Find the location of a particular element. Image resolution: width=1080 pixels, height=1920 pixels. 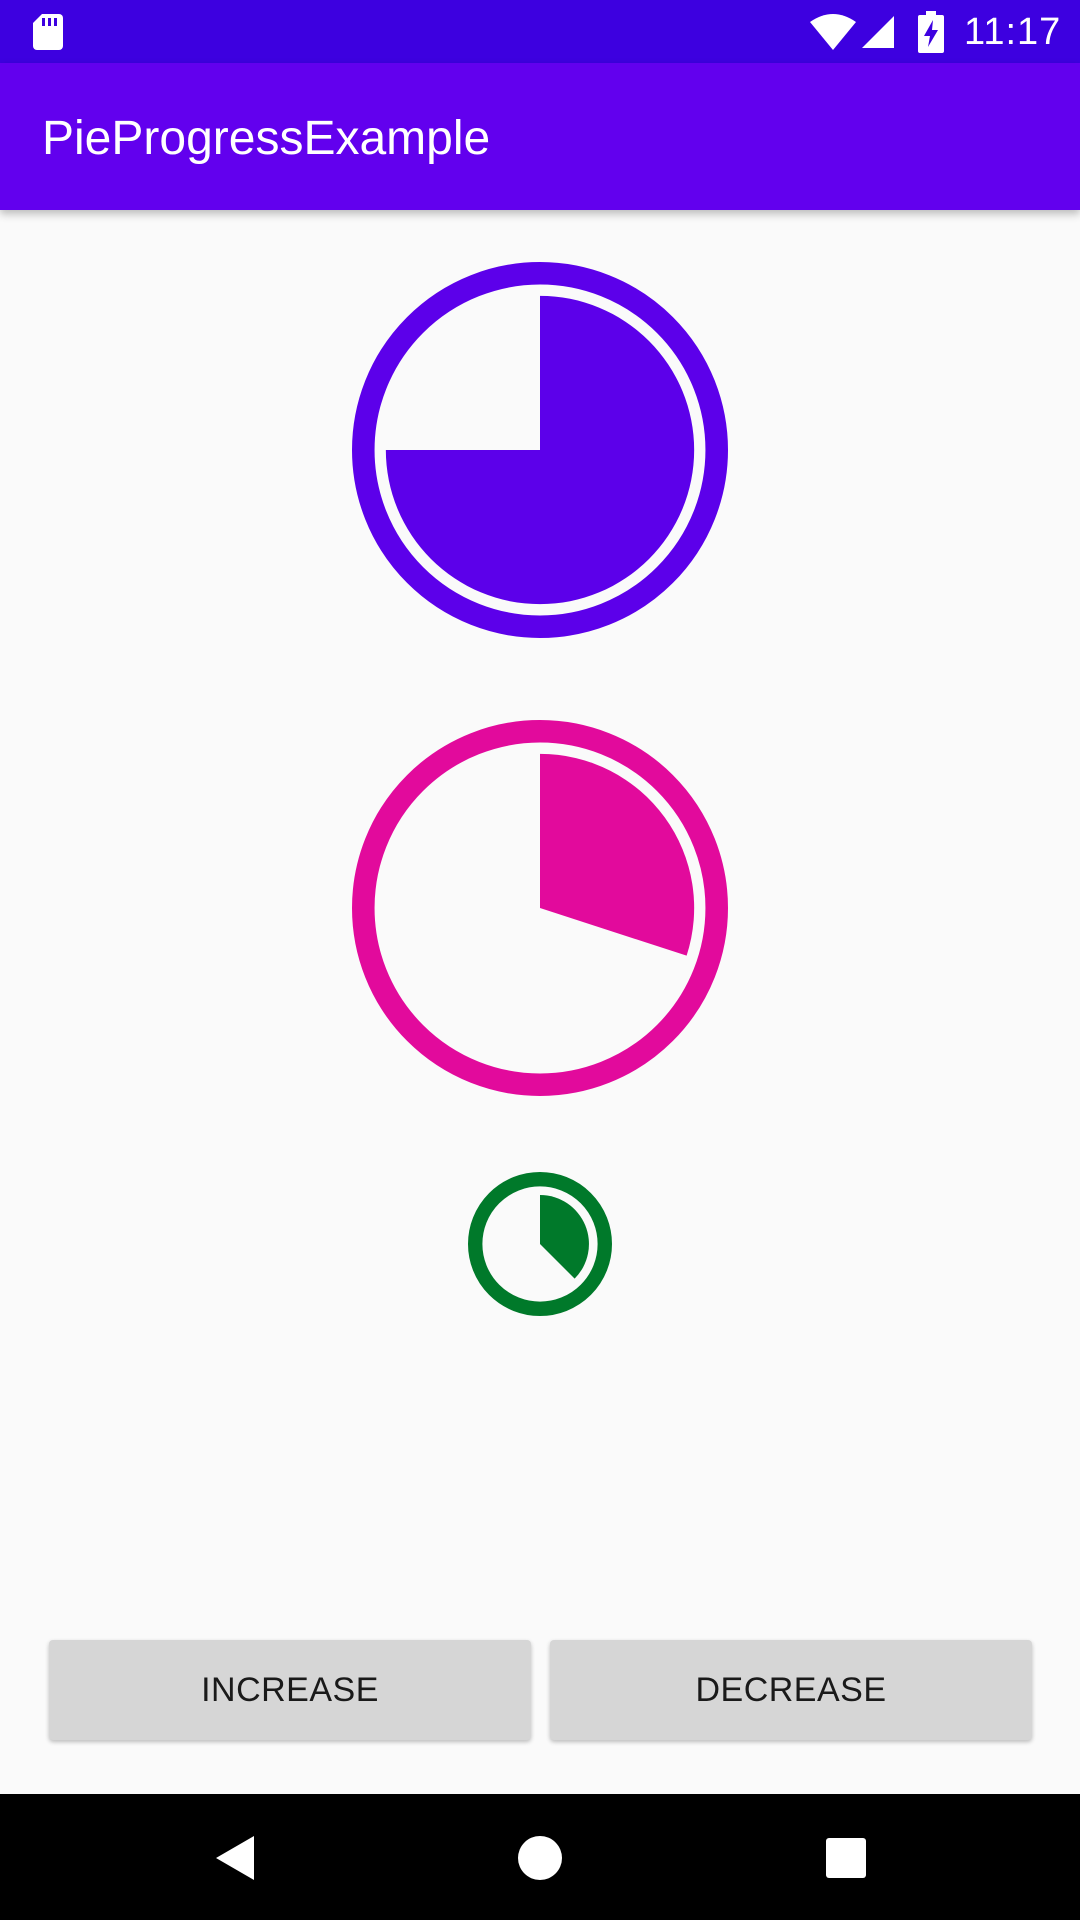

sd-card-icon is located at coordinates (48, 32).